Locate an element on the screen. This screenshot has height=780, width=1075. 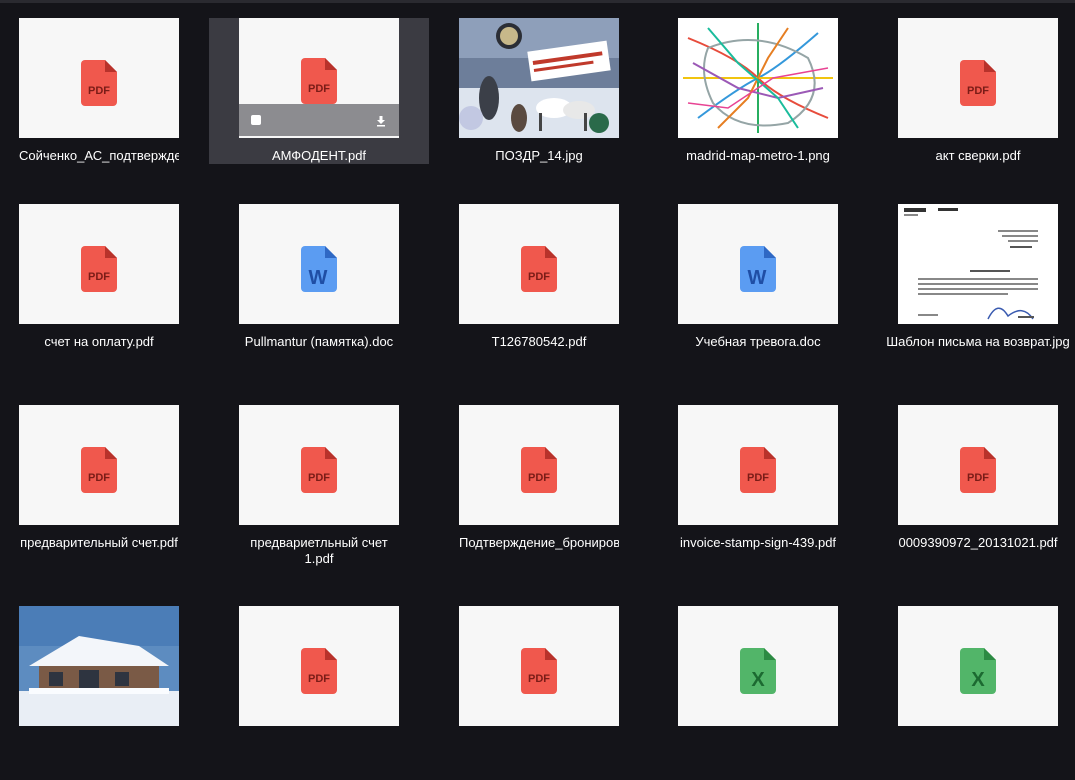
file-name: акт сверки.pdf is located at coordinates (978, 155).